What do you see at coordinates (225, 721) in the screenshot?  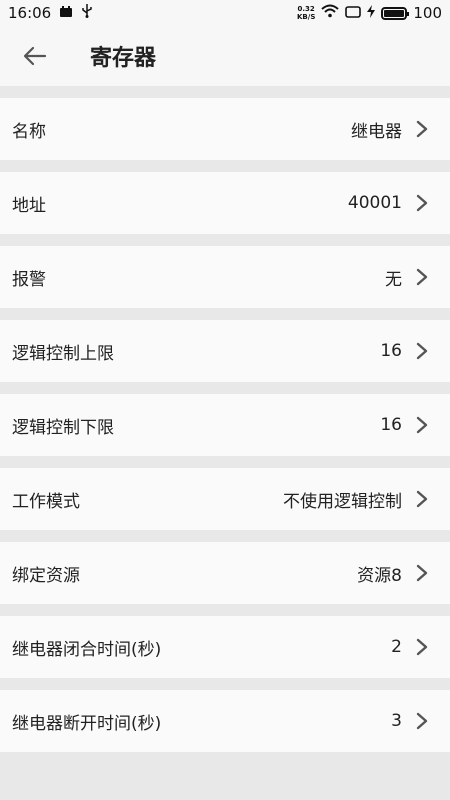 I see `row-relay-open-time: 继电器断开时间(秒) 3` at bounding box center [225, 721].